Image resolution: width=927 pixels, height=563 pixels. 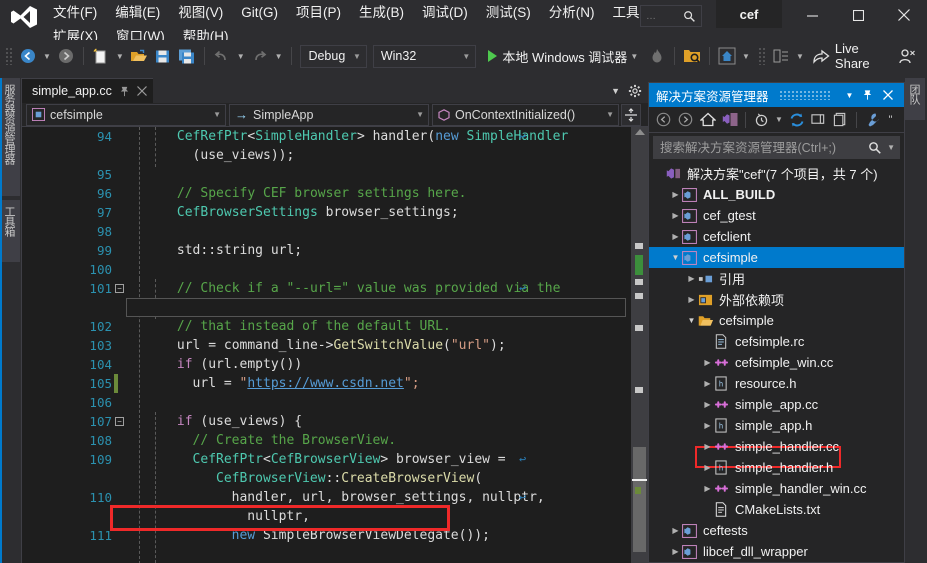 What do you see at coordinates (120, 56) in the screenshot?
I see `new-file-dropdown: ▼` at bounding box center [120, 56].